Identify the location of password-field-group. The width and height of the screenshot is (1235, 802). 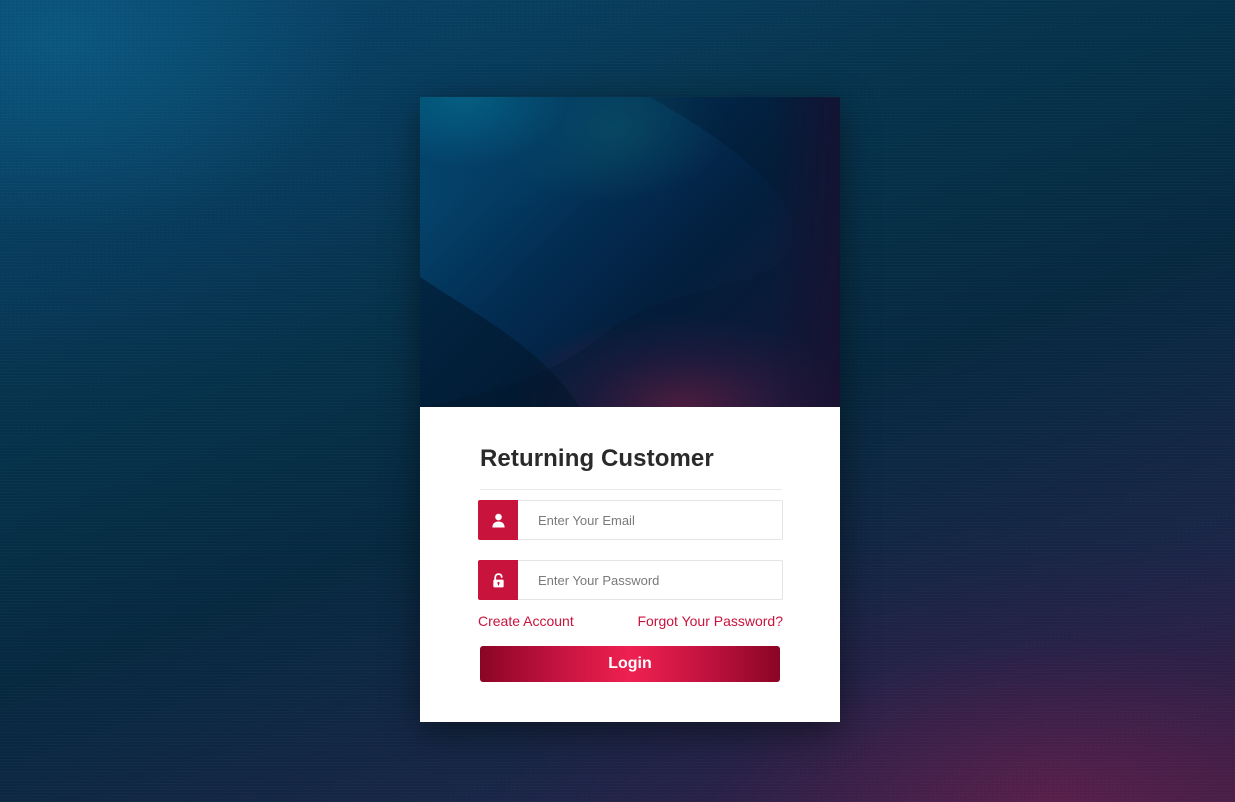
(630, 580).